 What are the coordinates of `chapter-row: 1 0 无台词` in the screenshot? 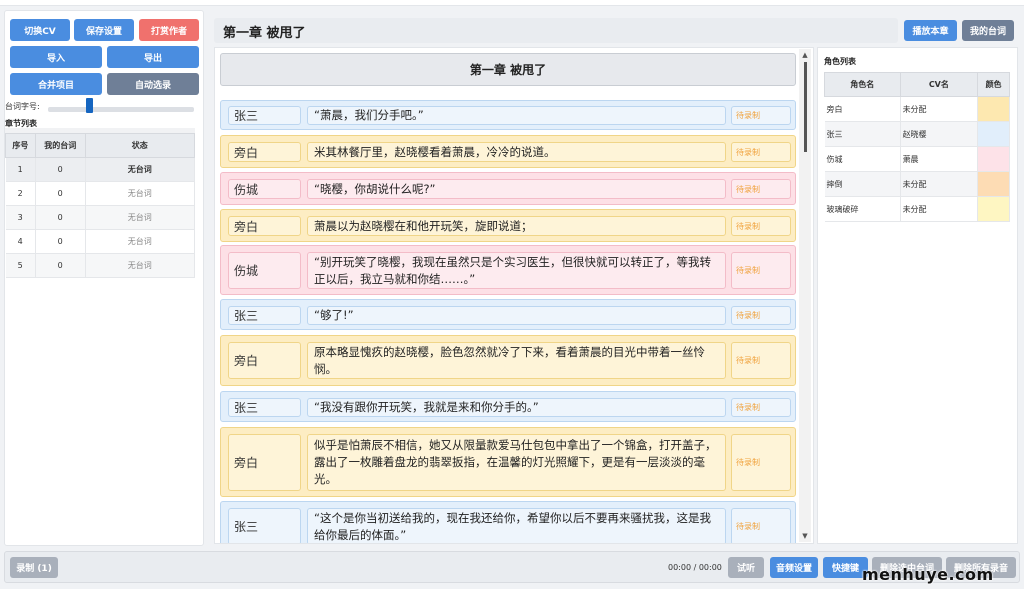 It's located at (100, 169).